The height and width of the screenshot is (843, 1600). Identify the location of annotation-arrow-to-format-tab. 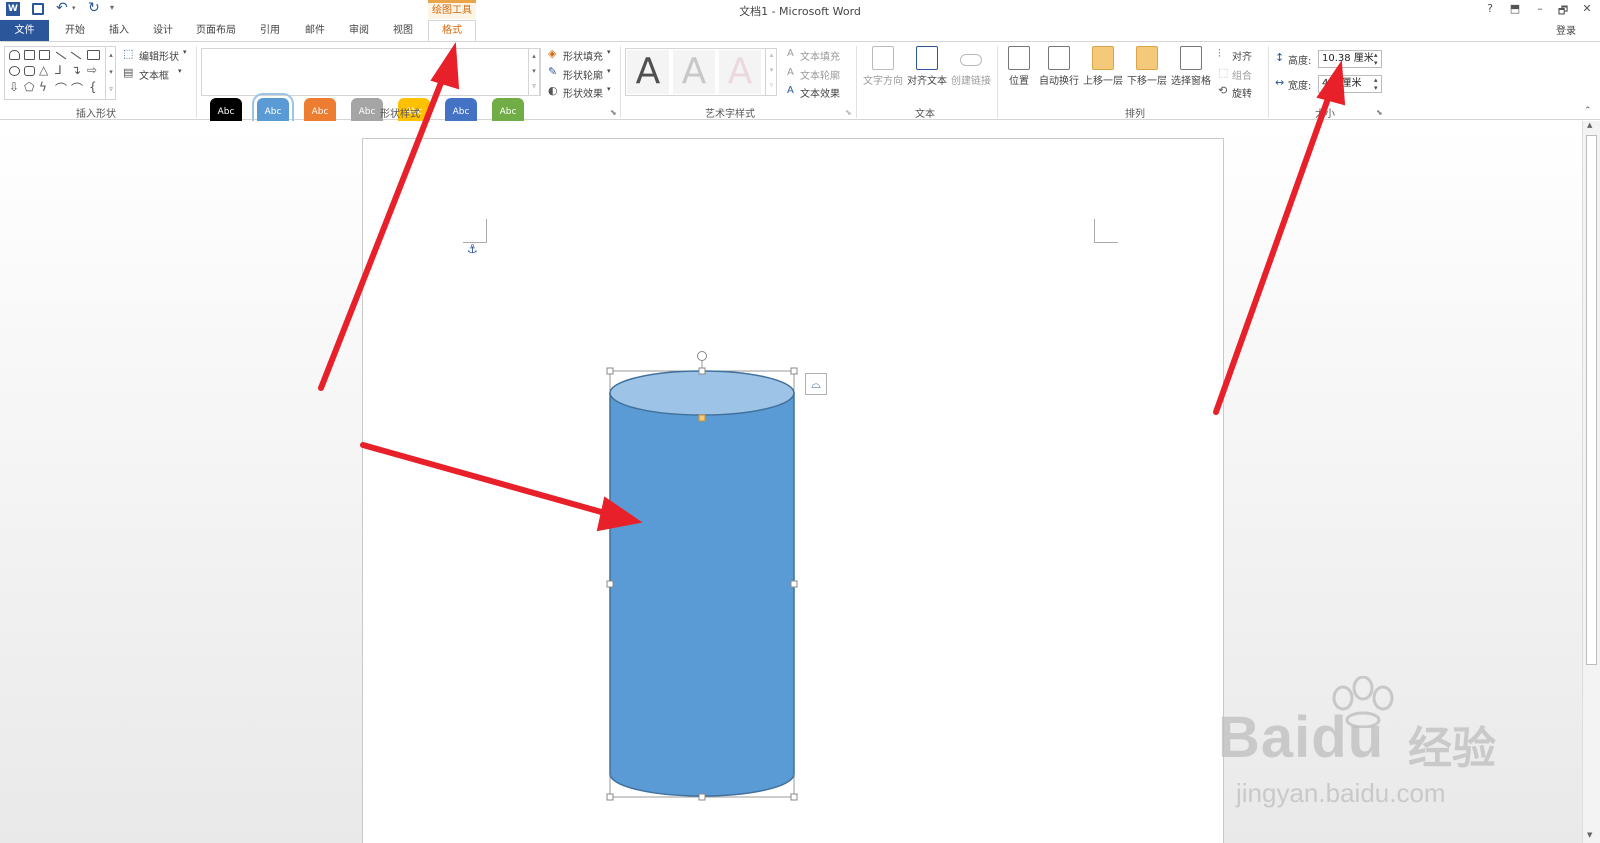
(382, 231).